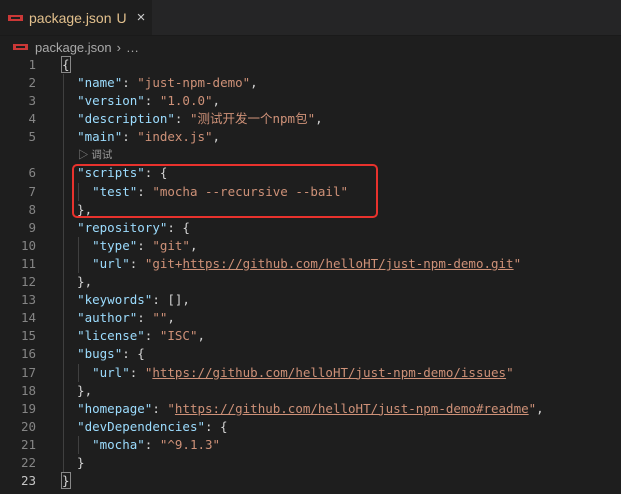  Describe the element at coordinates (32, 119) in the screenshot. I see `line-number: 4` at that location.